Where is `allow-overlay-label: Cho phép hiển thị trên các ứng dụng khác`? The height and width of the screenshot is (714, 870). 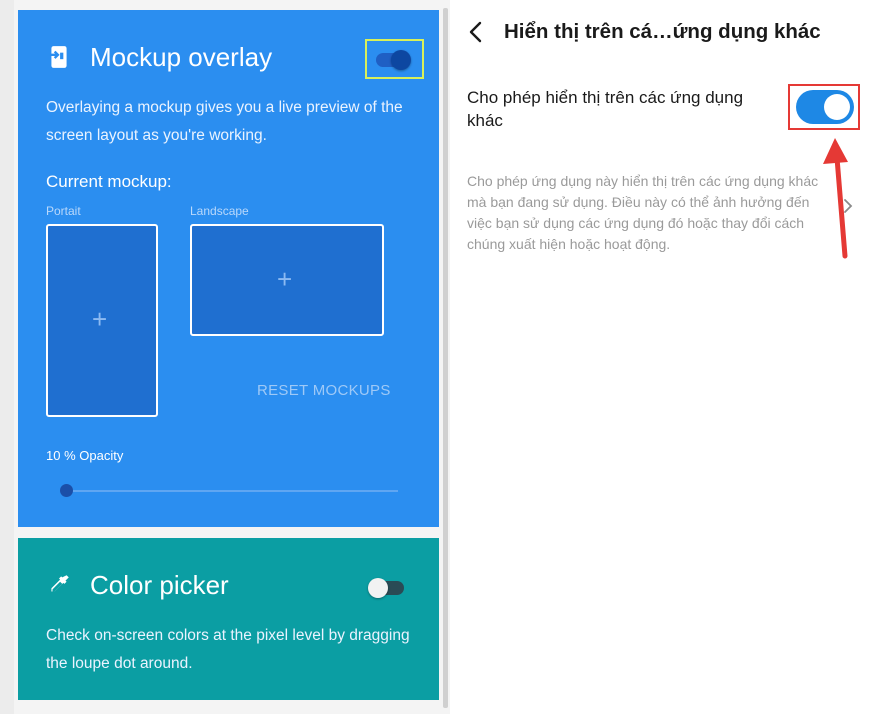 allow-overlay-label: Cho phép hiển thị trên các ứng dụng khác is located at coordinates (605, 109).